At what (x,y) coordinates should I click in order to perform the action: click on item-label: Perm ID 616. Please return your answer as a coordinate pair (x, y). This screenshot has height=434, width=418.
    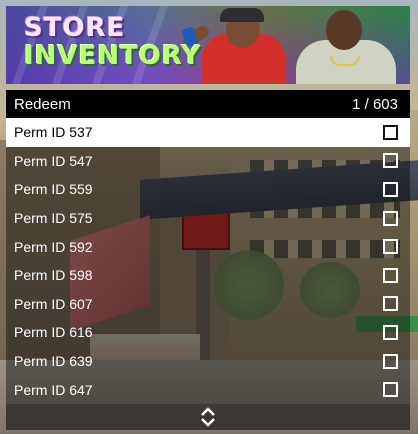
    Looking at the image, I should click on (53, 332).